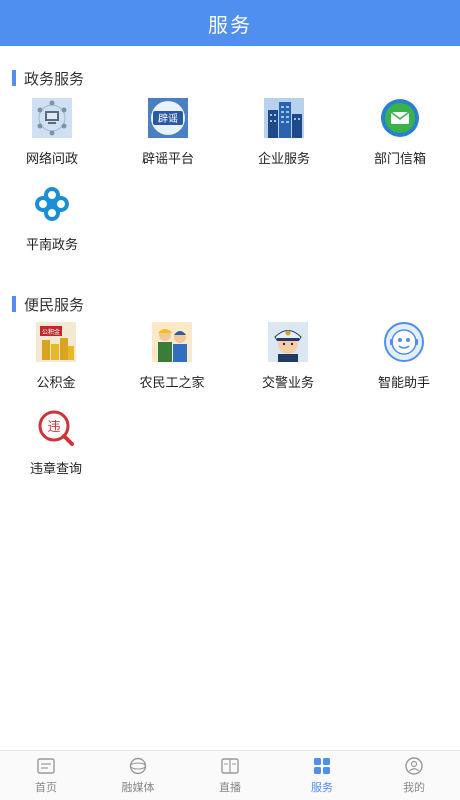 This screenshot has width=460, height=800. Describe the element at coordinates (52, 118) in the screenshot. I see `network-inquiry-icon` at that location.